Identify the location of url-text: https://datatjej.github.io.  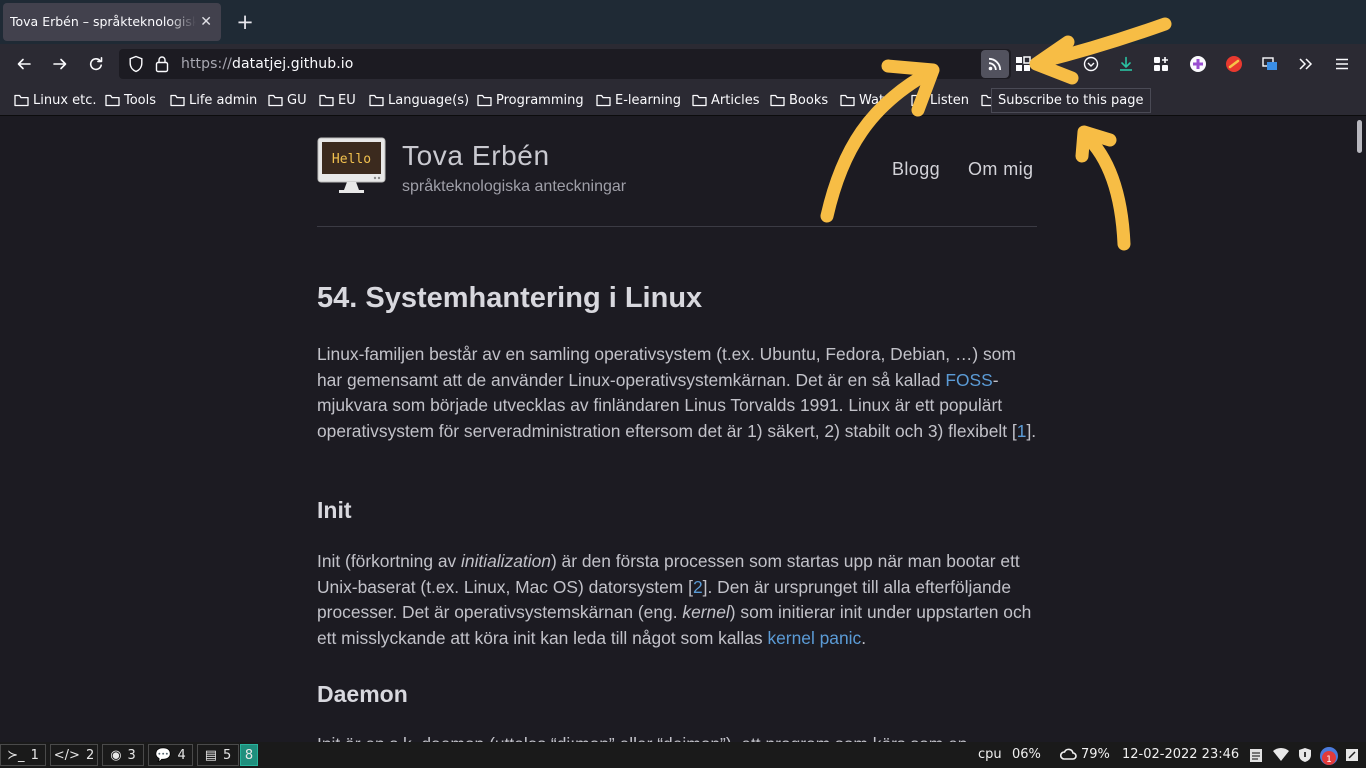
(267, 64).